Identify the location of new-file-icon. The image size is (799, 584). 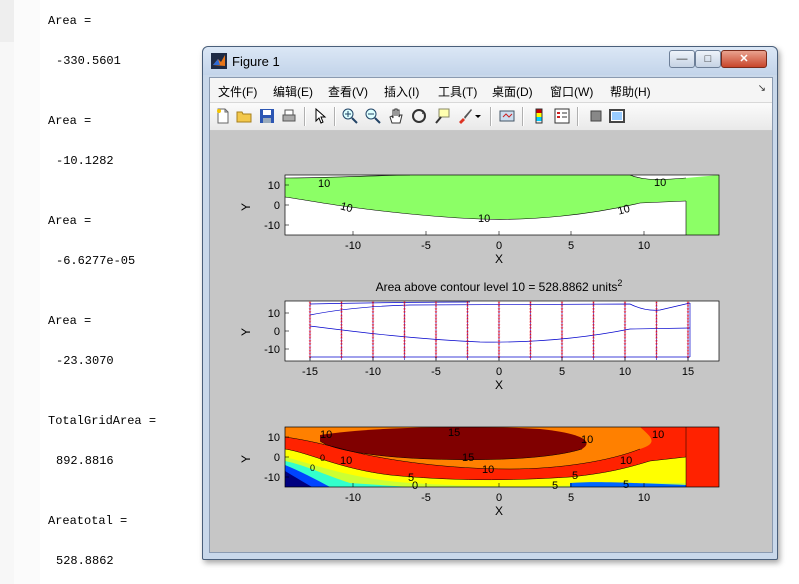
(223, 116).